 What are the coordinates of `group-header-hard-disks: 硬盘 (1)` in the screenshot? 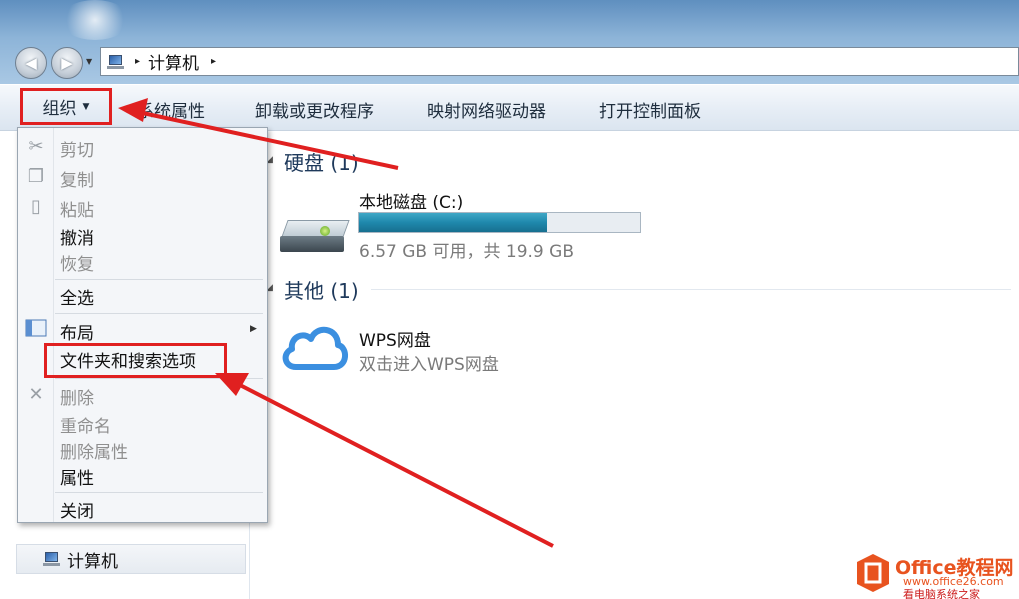 It's located at (327, 161).